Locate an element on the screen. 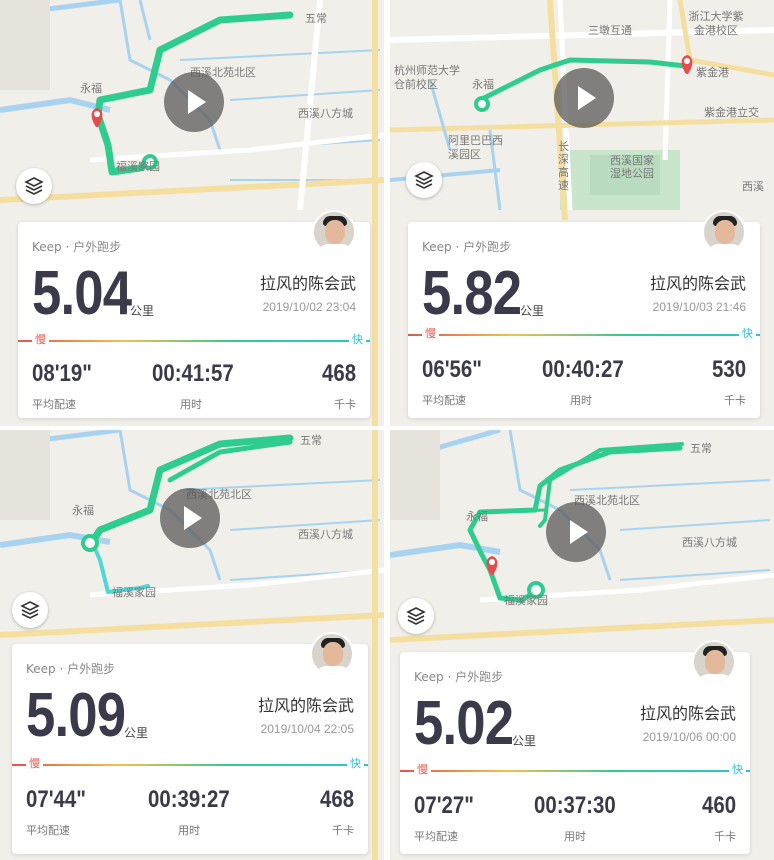 This screenshot has width=774, height=860. duration-value: 00:40:27 is located at coordinates (583, 369).